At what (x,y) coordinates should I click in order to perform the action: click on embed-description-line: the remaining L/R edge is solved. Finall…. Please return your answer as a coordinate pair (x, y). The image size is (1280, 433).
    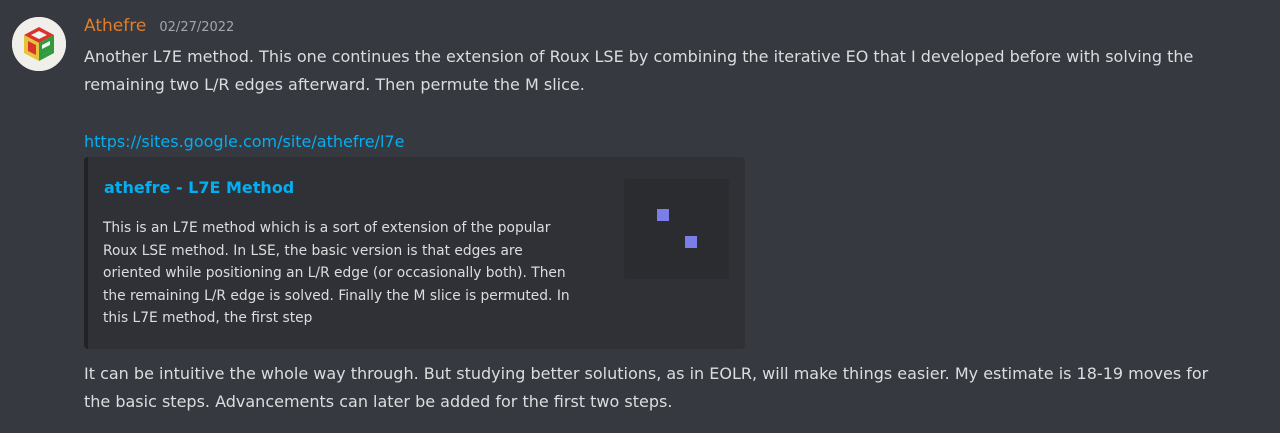
    Looking at the image, I should click on (336, 295).